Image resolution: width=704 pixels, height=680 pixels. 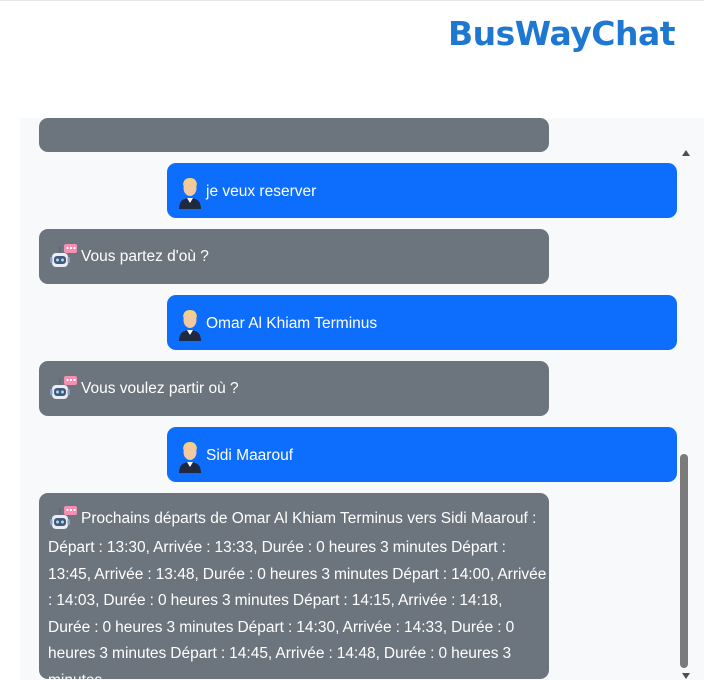 What do you see at coordinates (160, 388) in the screenshot?
I see `message-text: Vous voulez partir où ?` at bounding box center [160, 388].